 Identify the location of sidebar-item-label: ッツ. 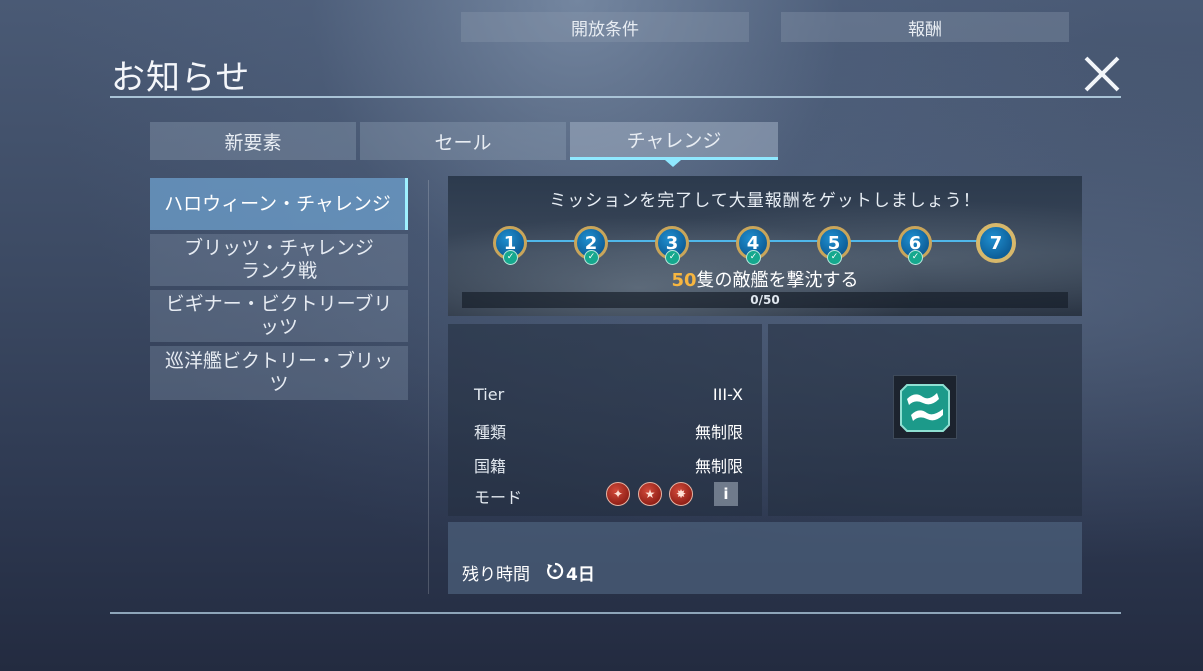
(278, 327).